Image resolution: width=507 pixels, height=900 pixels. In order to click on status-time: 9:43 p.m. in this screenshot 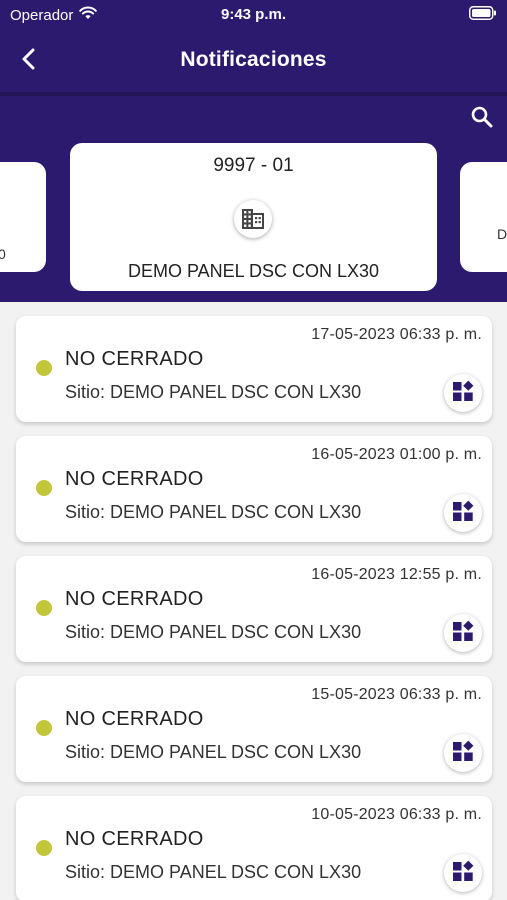, I will do `click(253, 14)`.